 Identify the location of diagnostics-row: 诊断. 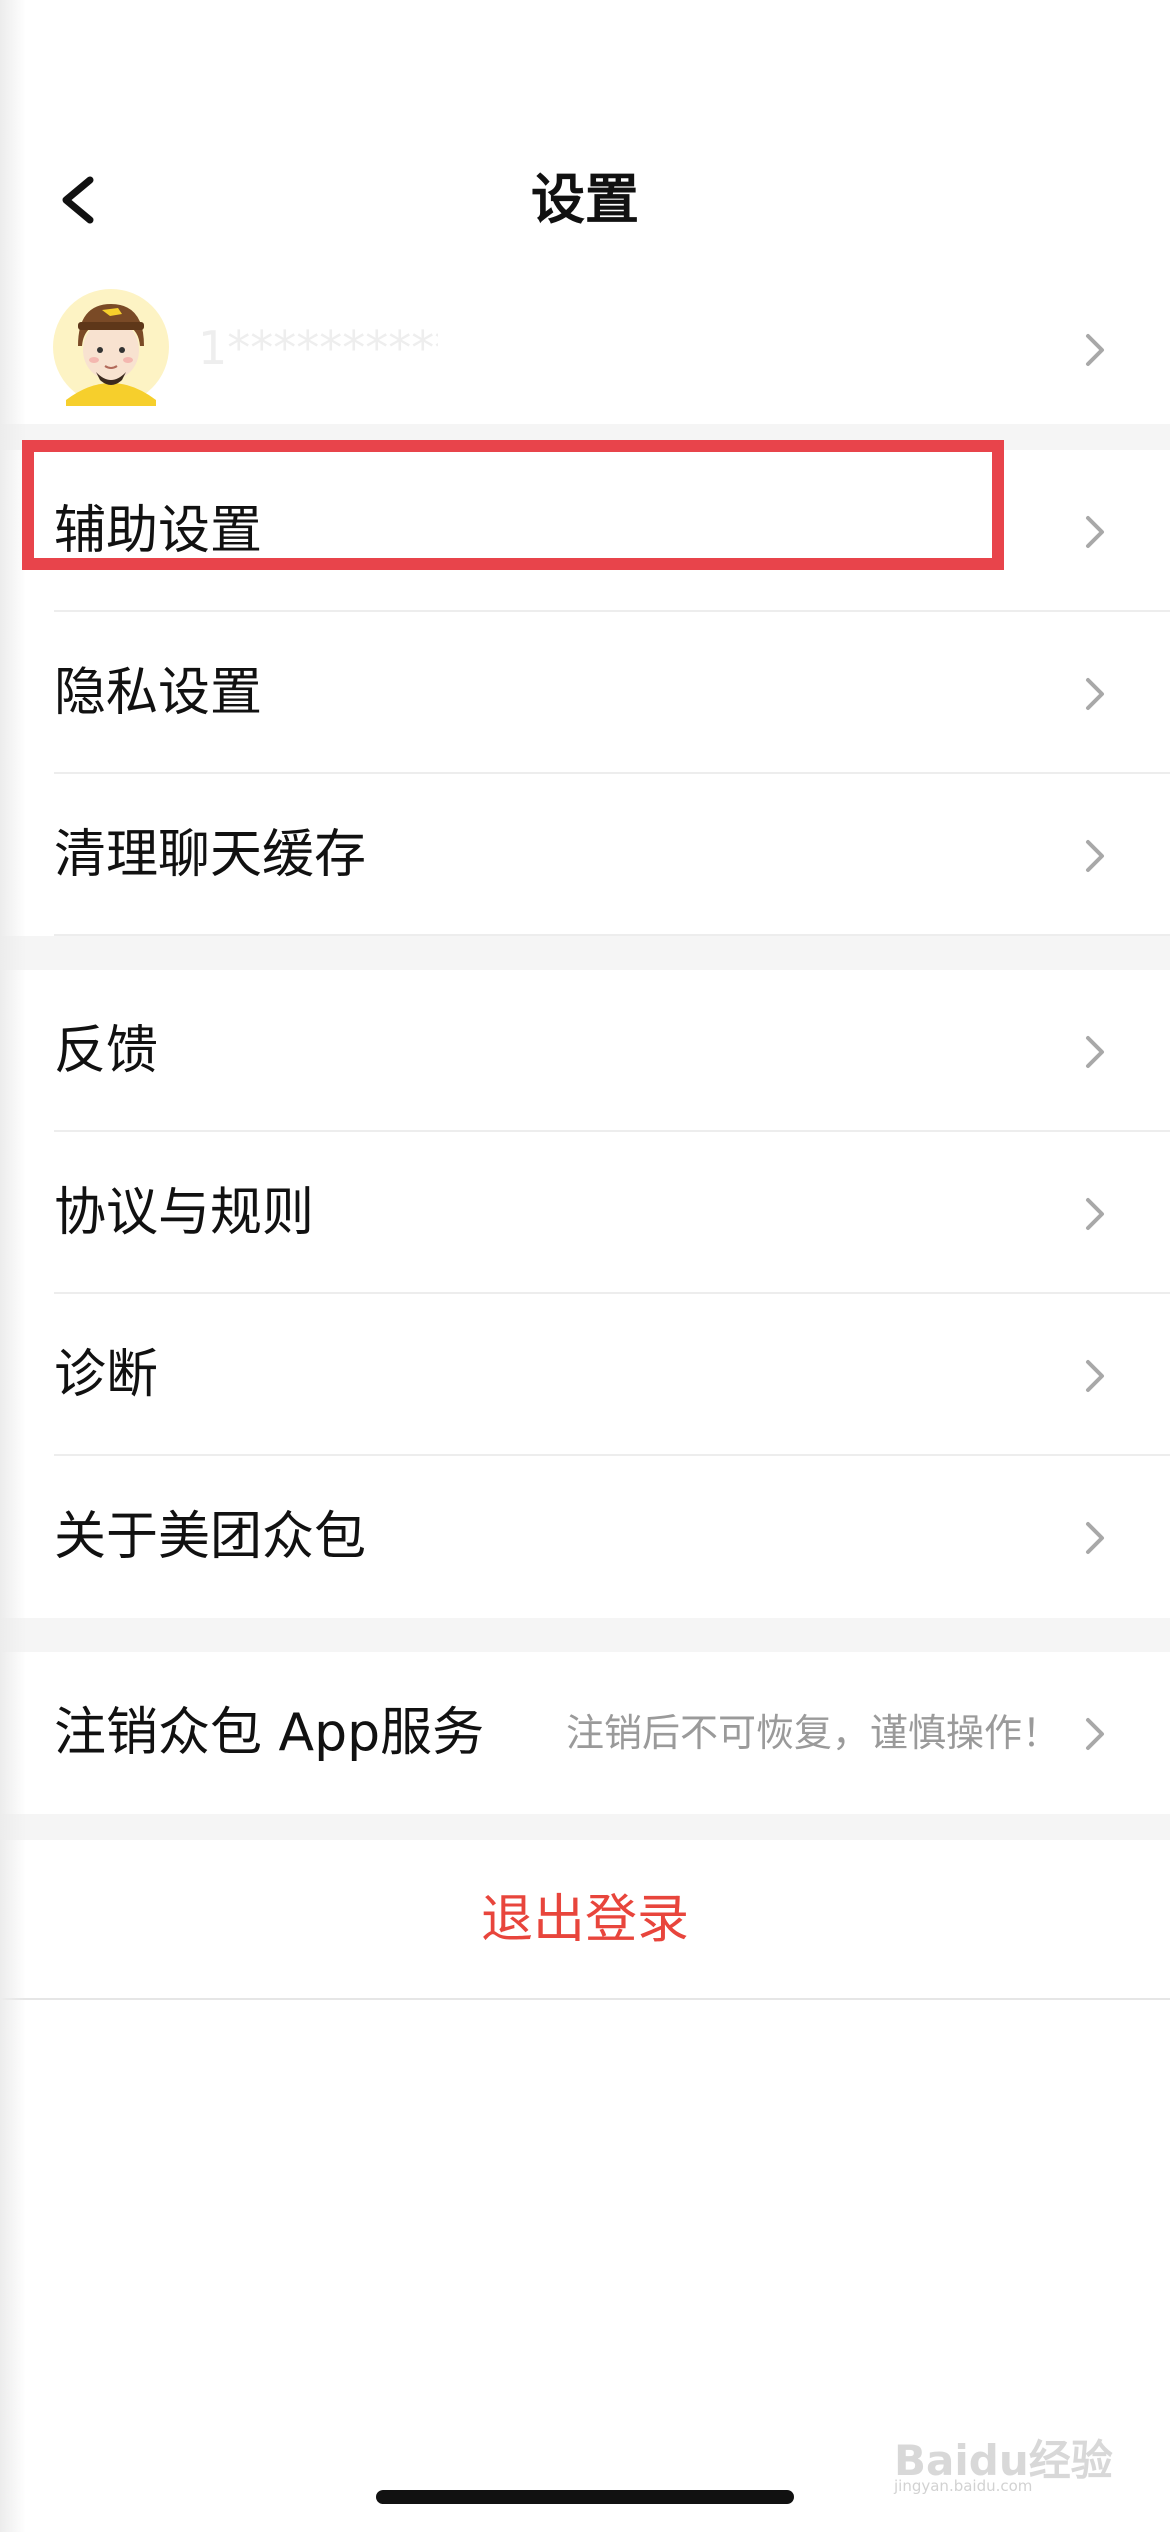
(585, 1375).